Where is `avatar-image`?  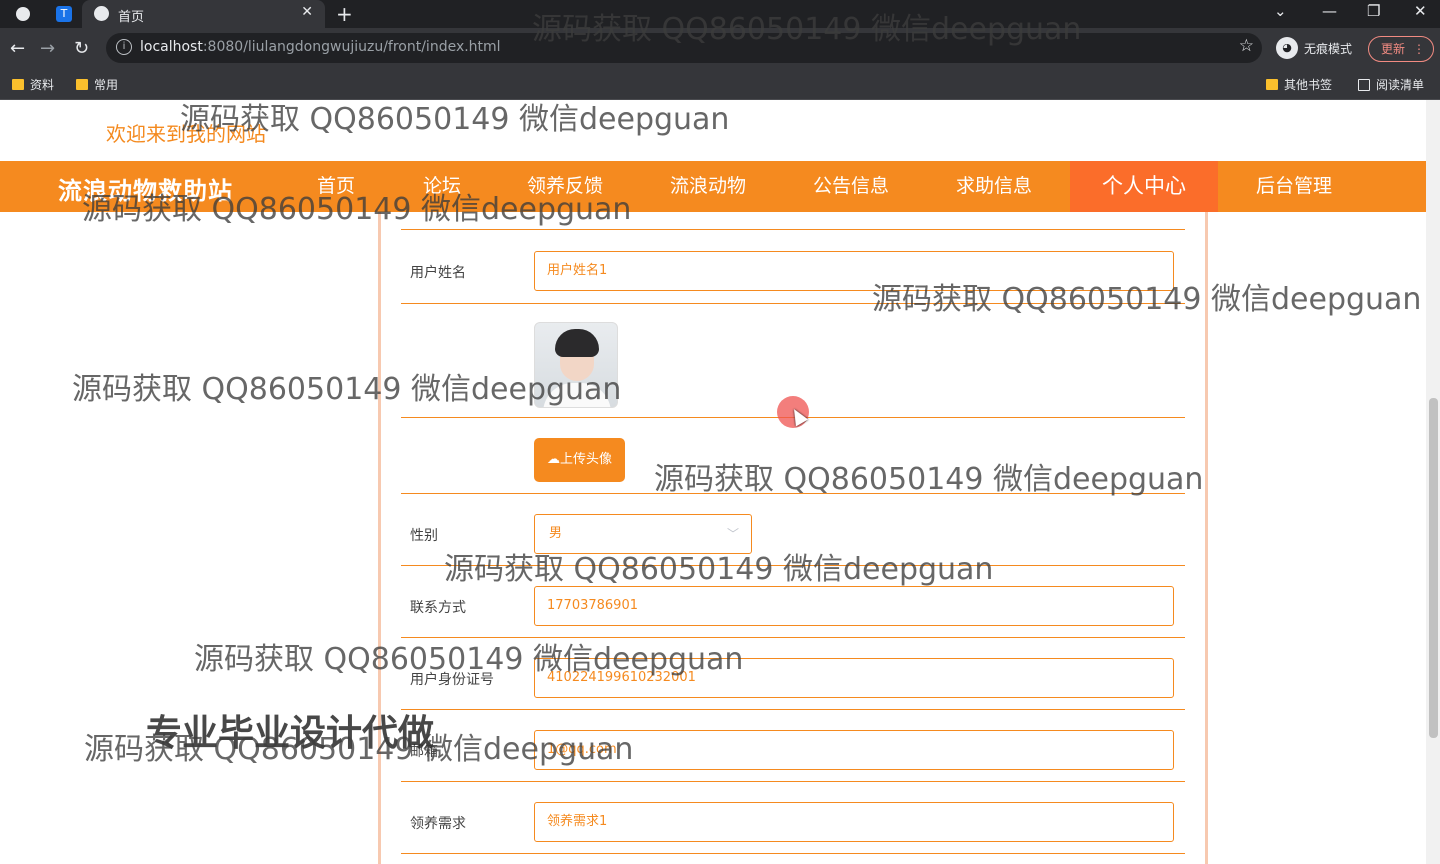 avatar-image is located at coordinates (576, 365).